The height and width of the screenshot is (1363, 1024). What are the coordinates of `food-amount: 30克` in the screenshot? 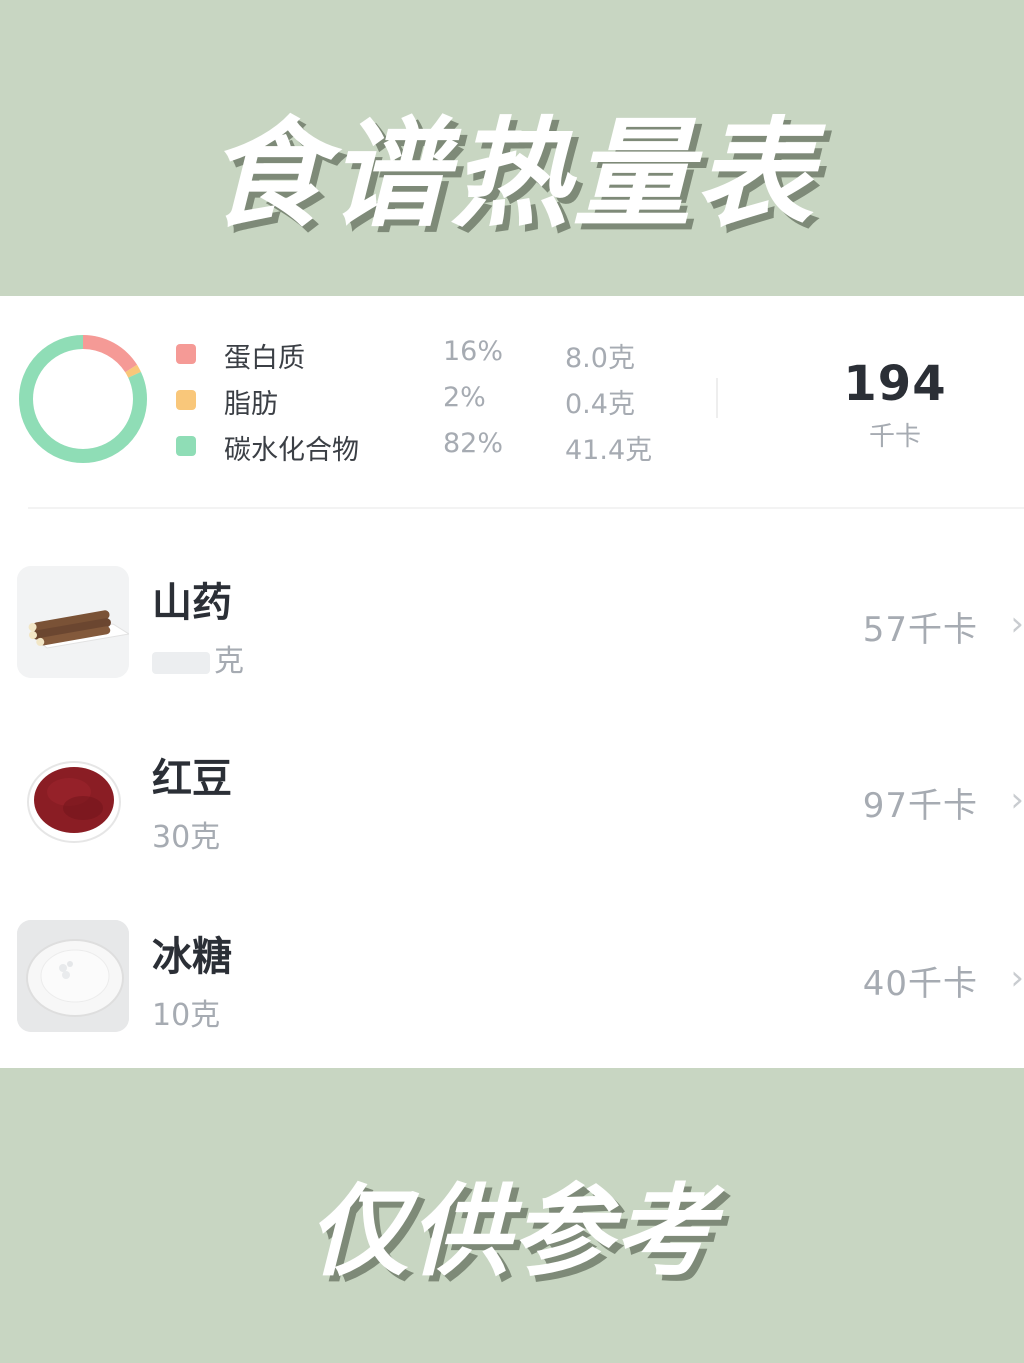 It's located at (186, 837).